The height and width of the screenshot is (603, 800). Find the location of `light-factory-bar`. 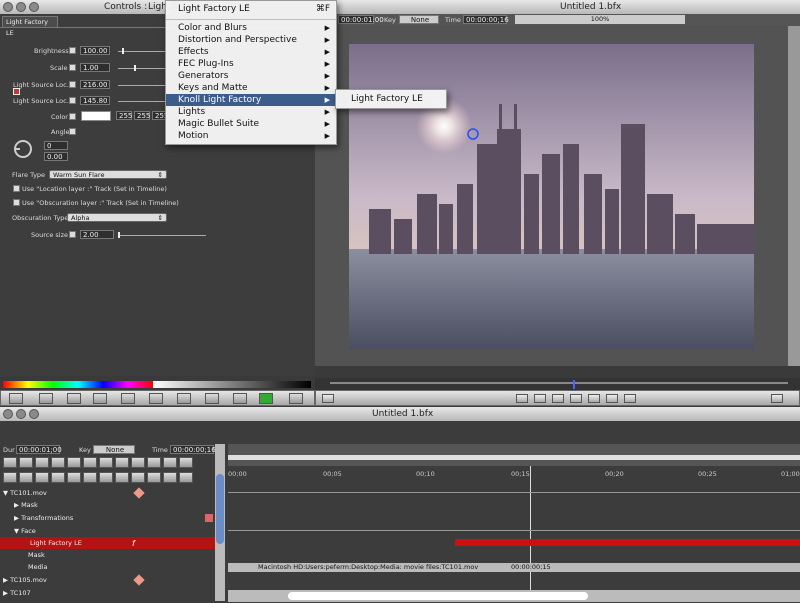

light-factory-bar is located at coordinates (627, 542).